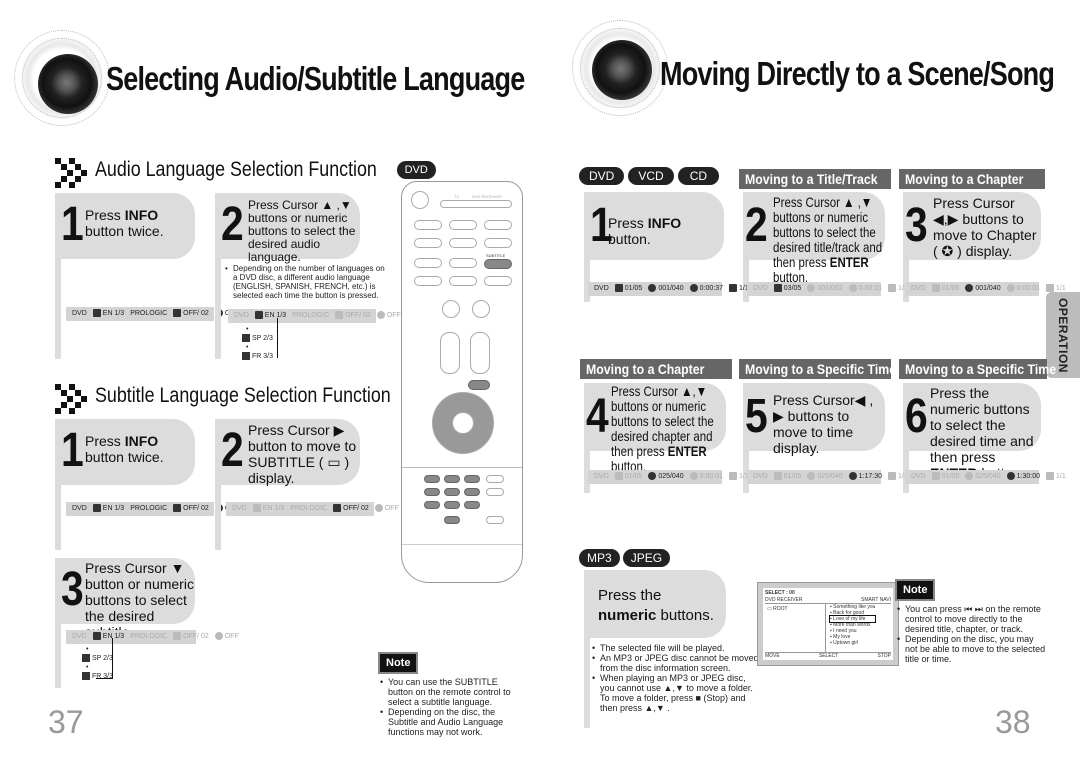 The height and width of the screenshot is (763, 1080). I want to click on tuner-button, so click(463, 225).